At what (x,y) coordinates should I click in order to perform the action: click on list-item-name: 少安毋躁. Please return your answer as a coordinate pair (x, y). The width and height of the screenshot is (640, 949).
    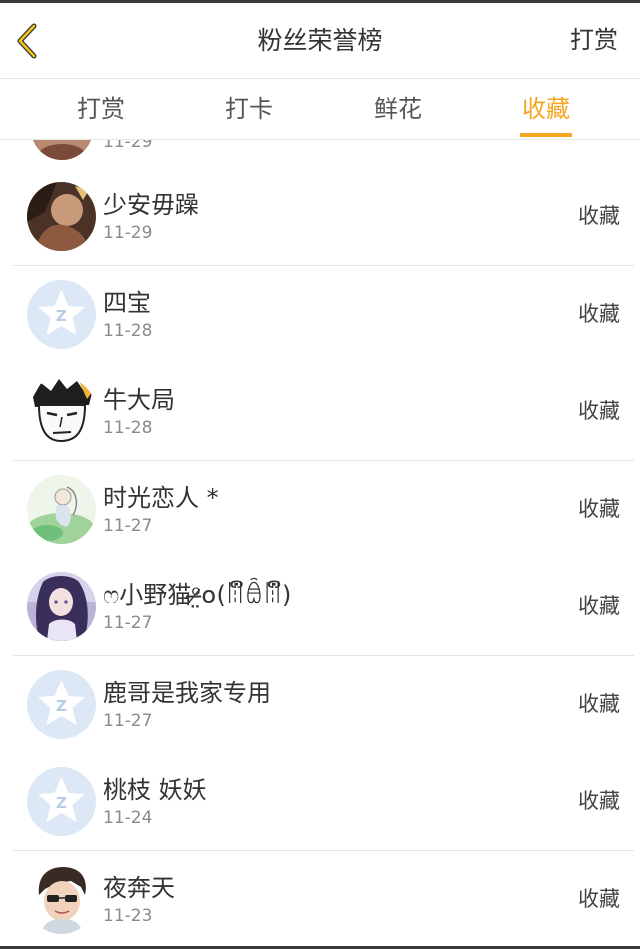
    Looking at the image, I should click on (151, 205).